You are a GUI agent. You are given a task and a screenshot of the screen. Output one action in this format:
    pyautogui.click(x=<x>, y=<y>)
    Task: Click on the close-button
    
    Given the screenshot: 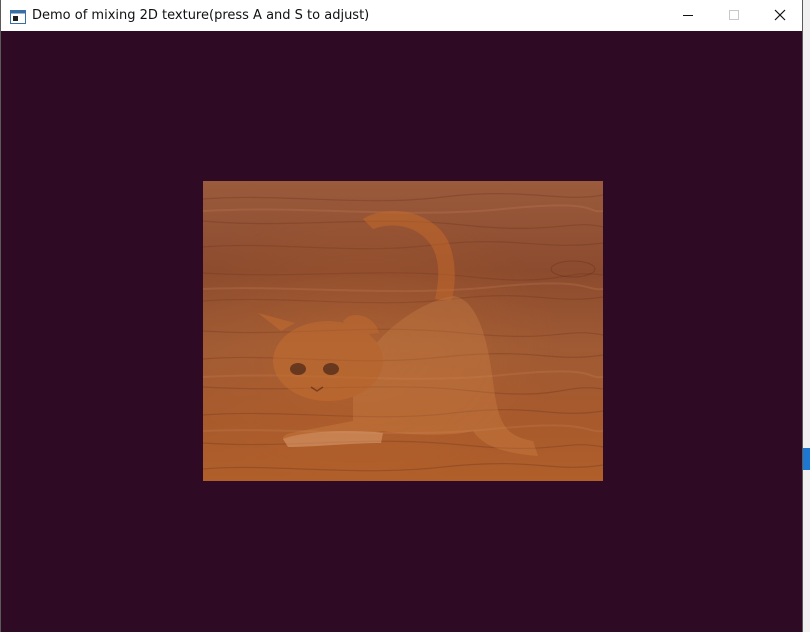 What is the action you would take?
    pyautogui.click(x=780, y=15)
    